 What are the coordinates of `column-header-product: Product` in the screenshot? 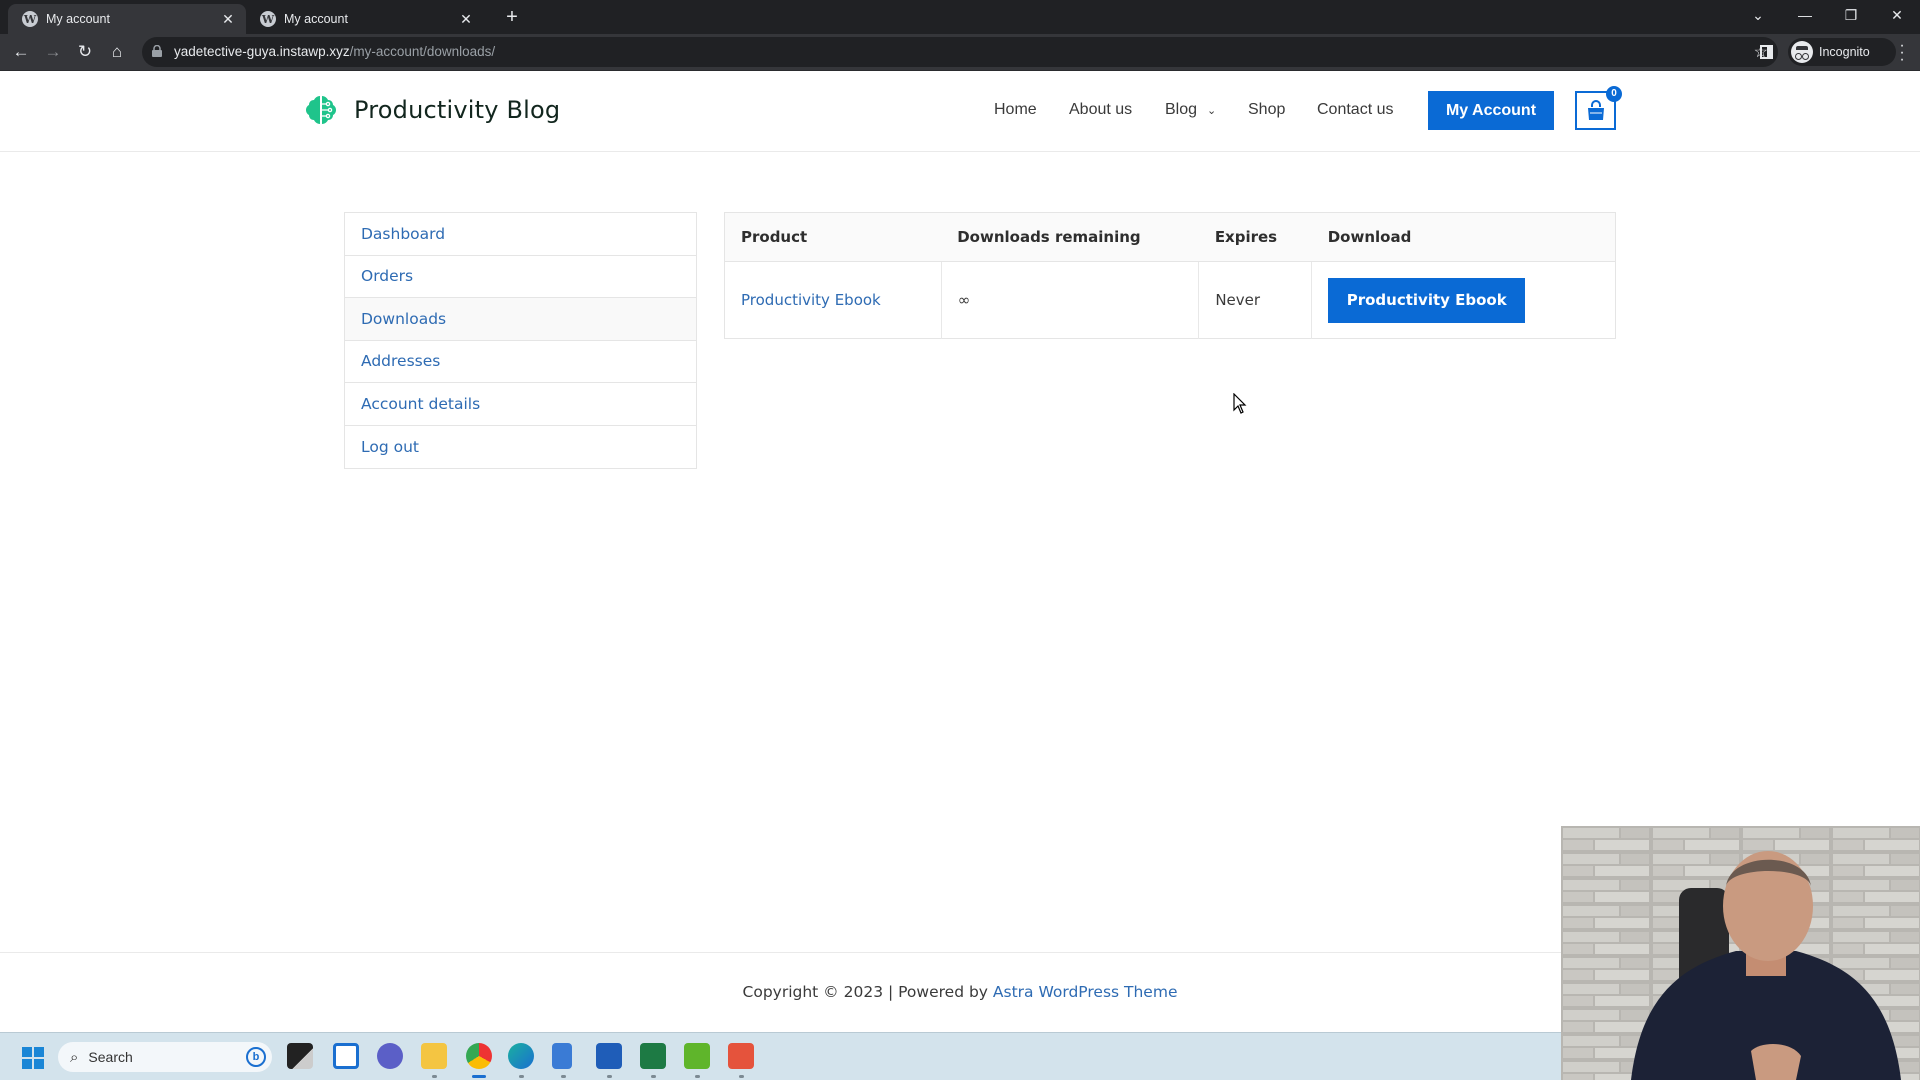 It's located at (833, 237).